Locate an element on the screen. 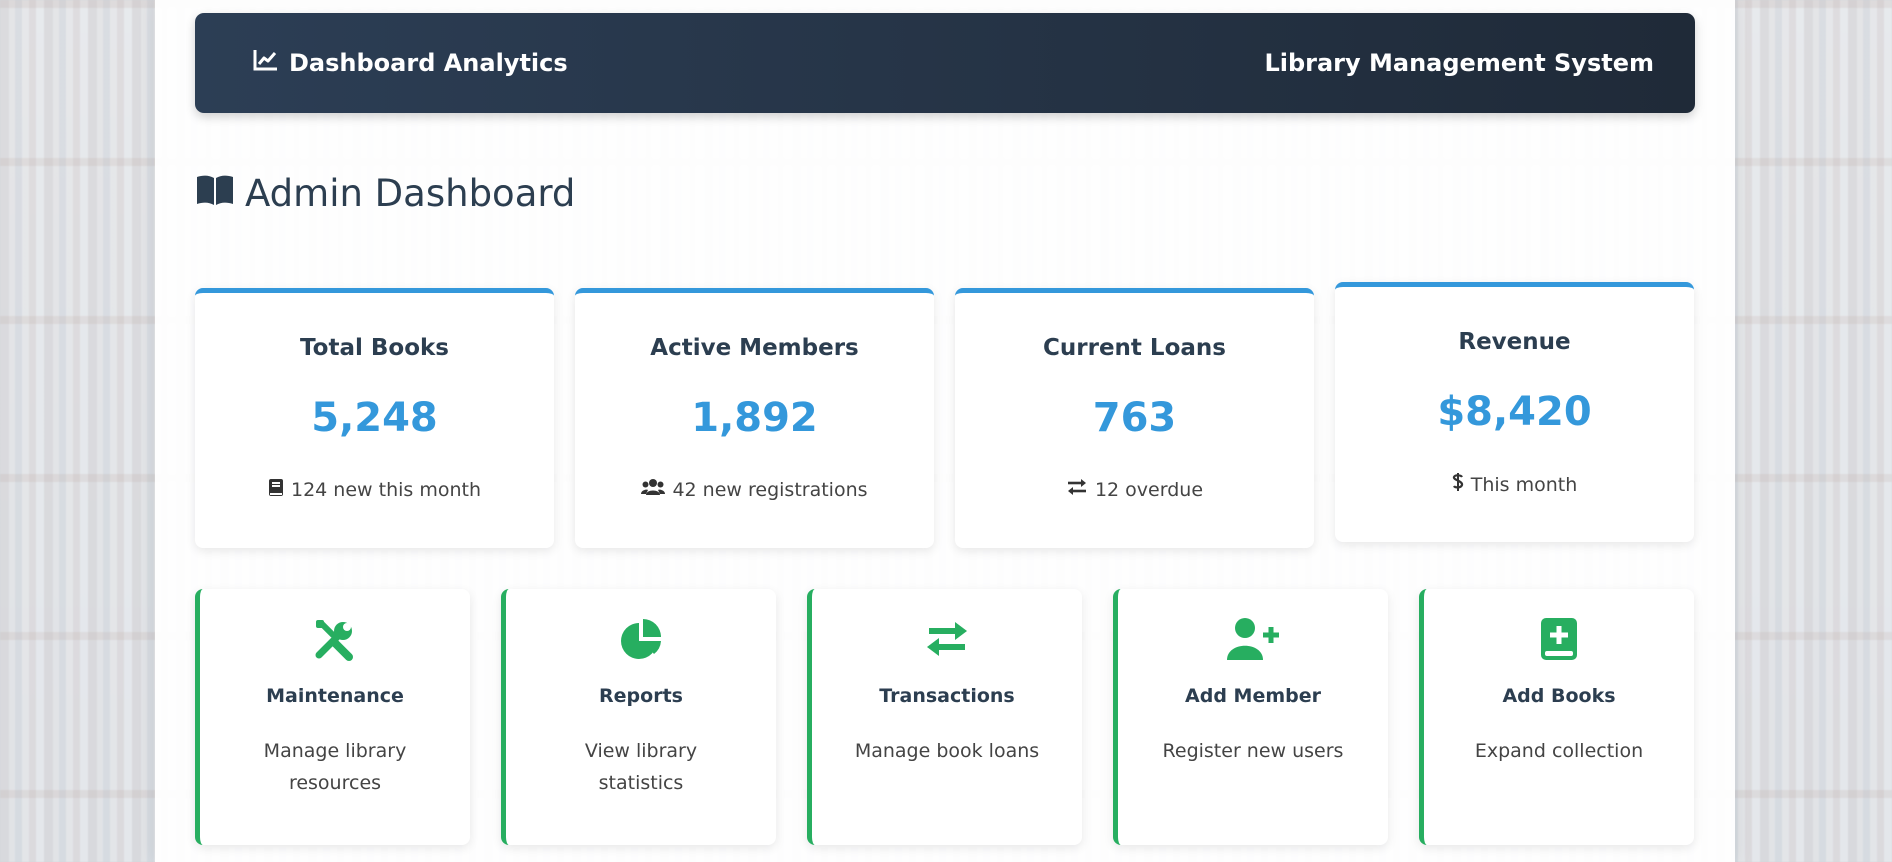  navbar-brand: Dashboard Analytics is located at coordinates (410, 63).